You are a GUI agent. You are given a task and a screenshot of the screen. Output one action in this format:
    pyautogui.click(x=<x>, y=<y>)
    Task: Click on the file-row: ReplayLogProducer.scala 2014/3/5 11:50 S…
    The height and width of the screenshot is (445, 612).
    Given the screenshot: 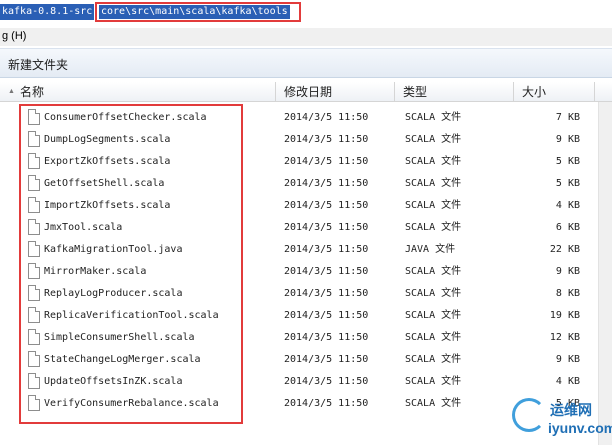 What is the action you would take?
    pyautogui.click(x=306, y=294)
    